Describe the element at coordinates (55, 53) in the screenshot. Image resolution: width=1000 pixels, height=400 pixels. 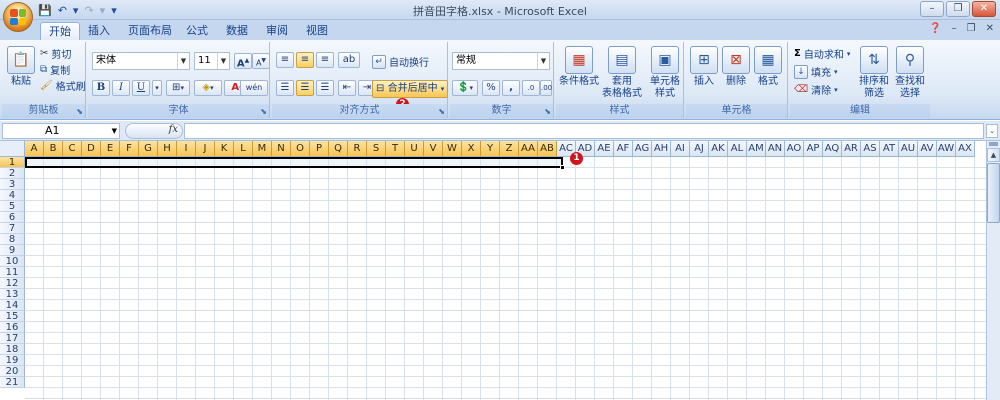
I see `cut-button: ✂ 剪切` at that location.